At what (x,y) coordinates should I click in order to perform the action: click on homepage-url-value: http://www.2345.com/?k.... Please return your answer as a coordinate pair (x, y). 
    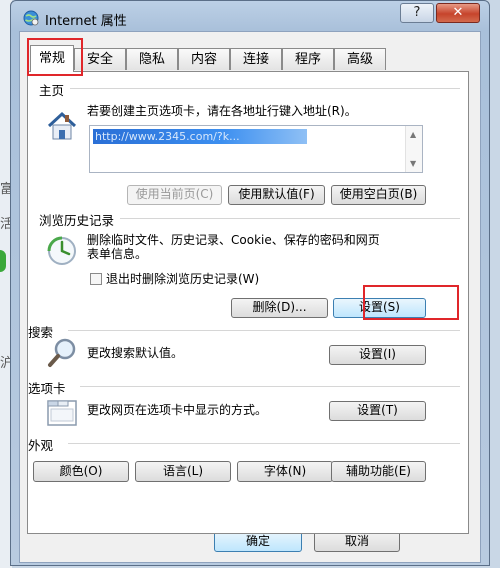
    Looking at the image, I should click on (200, 136).